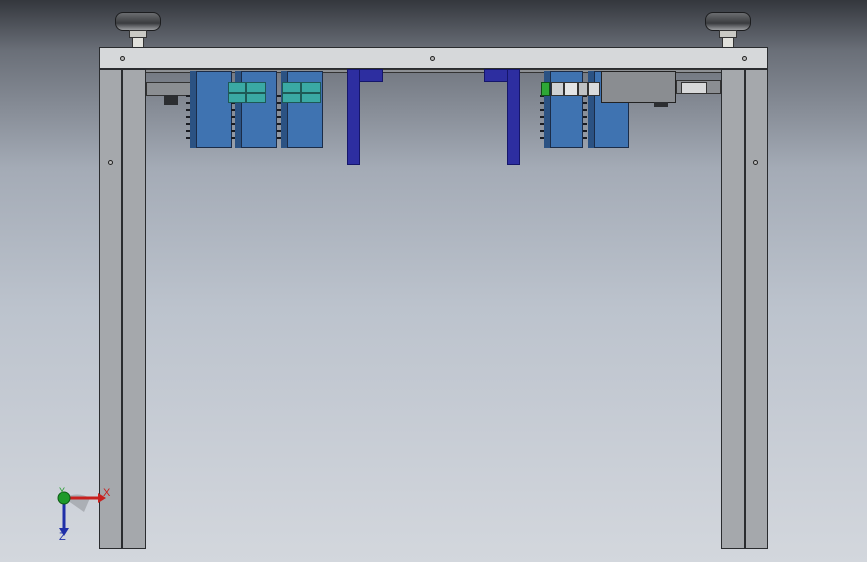 The image size is (867, 562). Describe the element at coordinates (661, 104) in the screenshot. I see `controller-foot` at that location.